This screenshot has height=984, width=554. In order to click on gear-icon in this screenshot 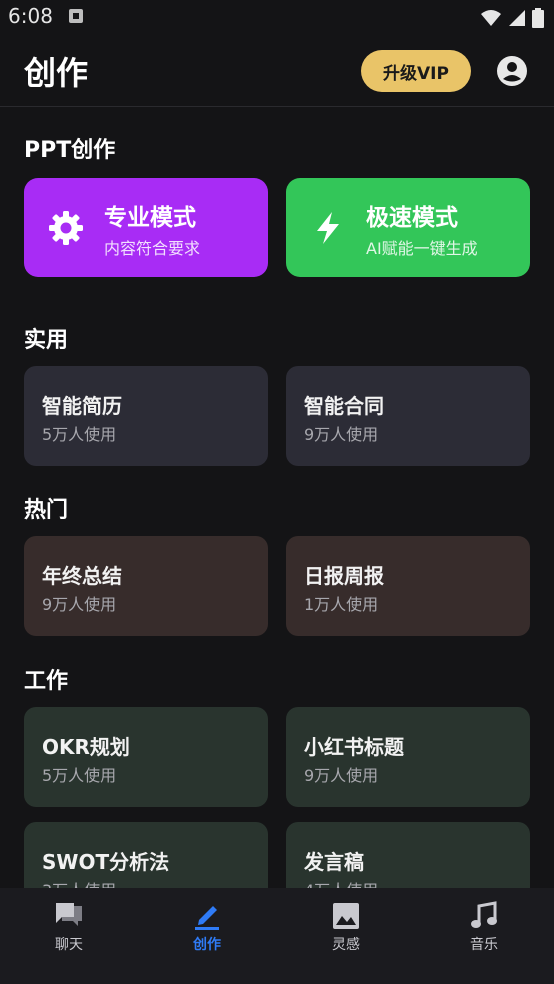, I will do `click(66, 228)`.